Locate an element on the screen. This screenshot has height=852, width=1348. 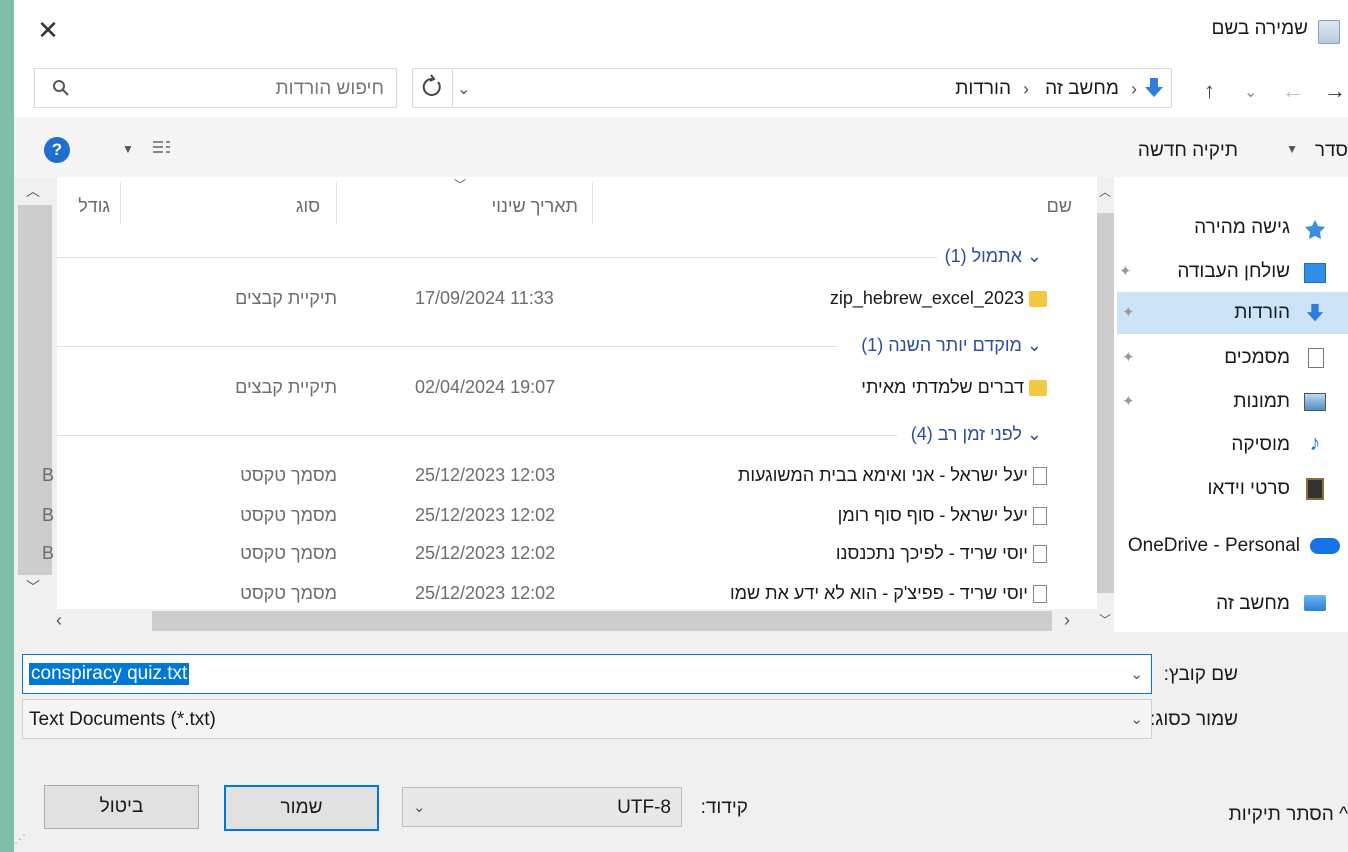
title-bar is located at coordinates (681, 31).